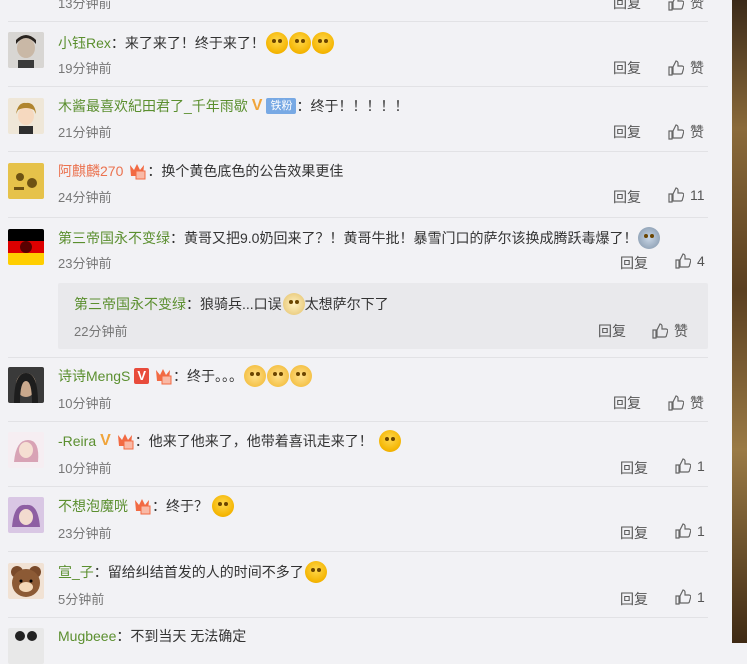 This screenshot has height=664, width=747. What do you see at coordinates (85, 68) in the screenshot?
I see `comment-time: 19分钟前` at bounding box center [85, 68].